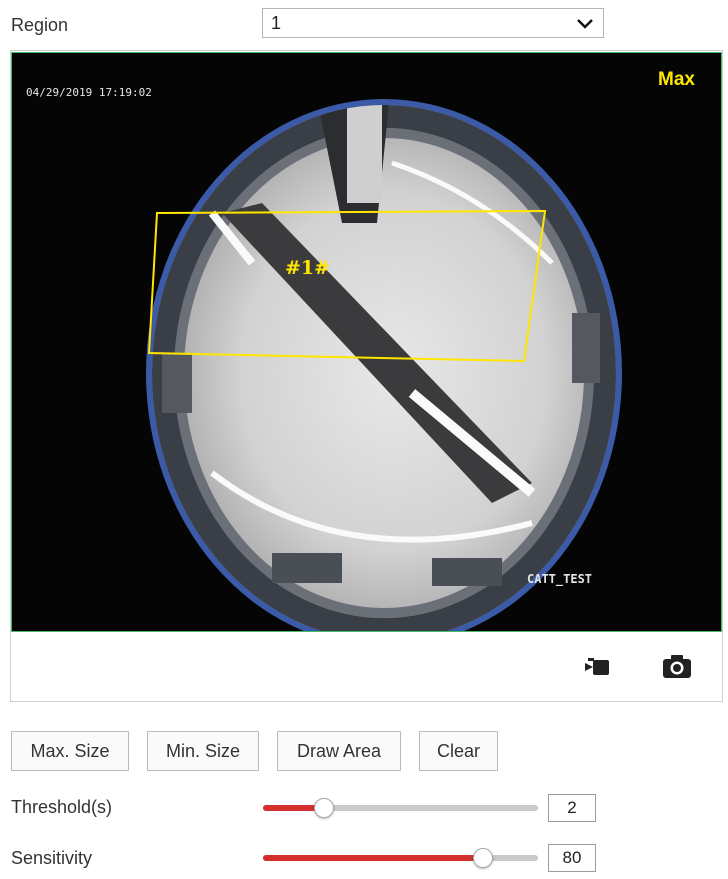 The image size is (728, 879). What do you see at coordinates (458, 751) in the screenshot?
I see `clear-button: Clear` at bounding box center [458, 751].